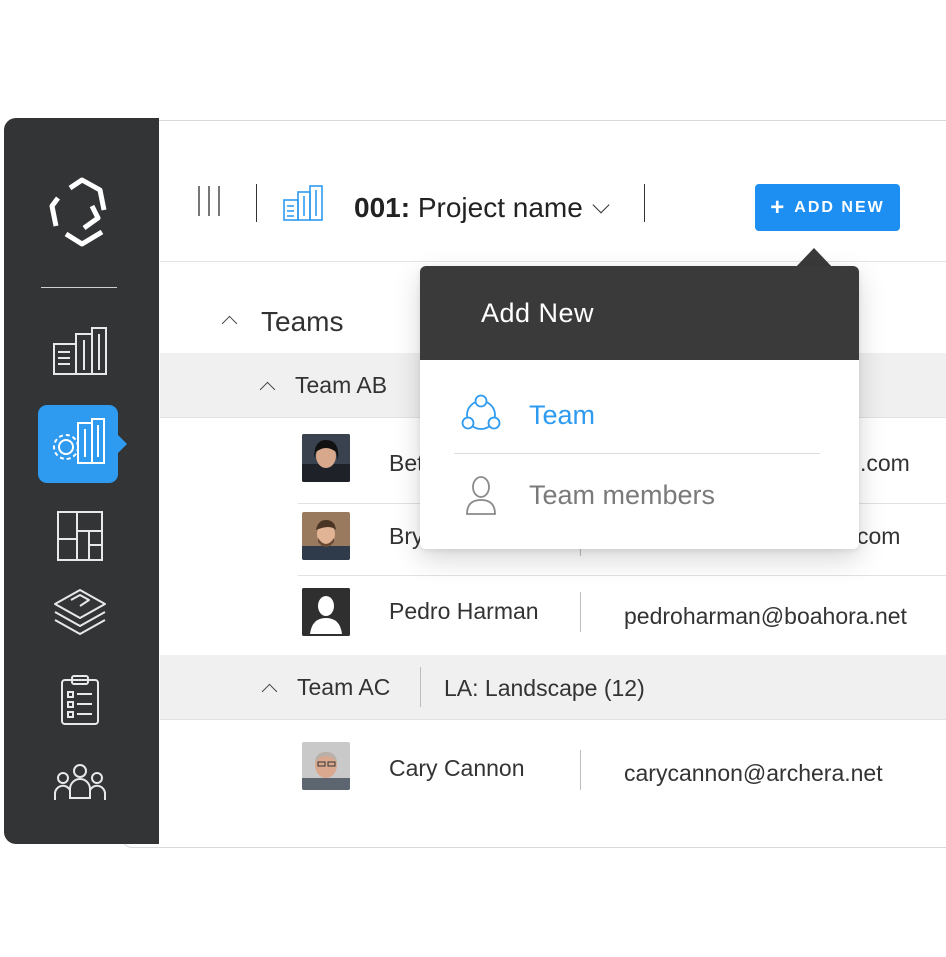 Image resolution: width=946 pixels, height=957 pixels. Describe the element at coordinates (777, 207) in the screenshot. I see `plus-icon: +` at that location.